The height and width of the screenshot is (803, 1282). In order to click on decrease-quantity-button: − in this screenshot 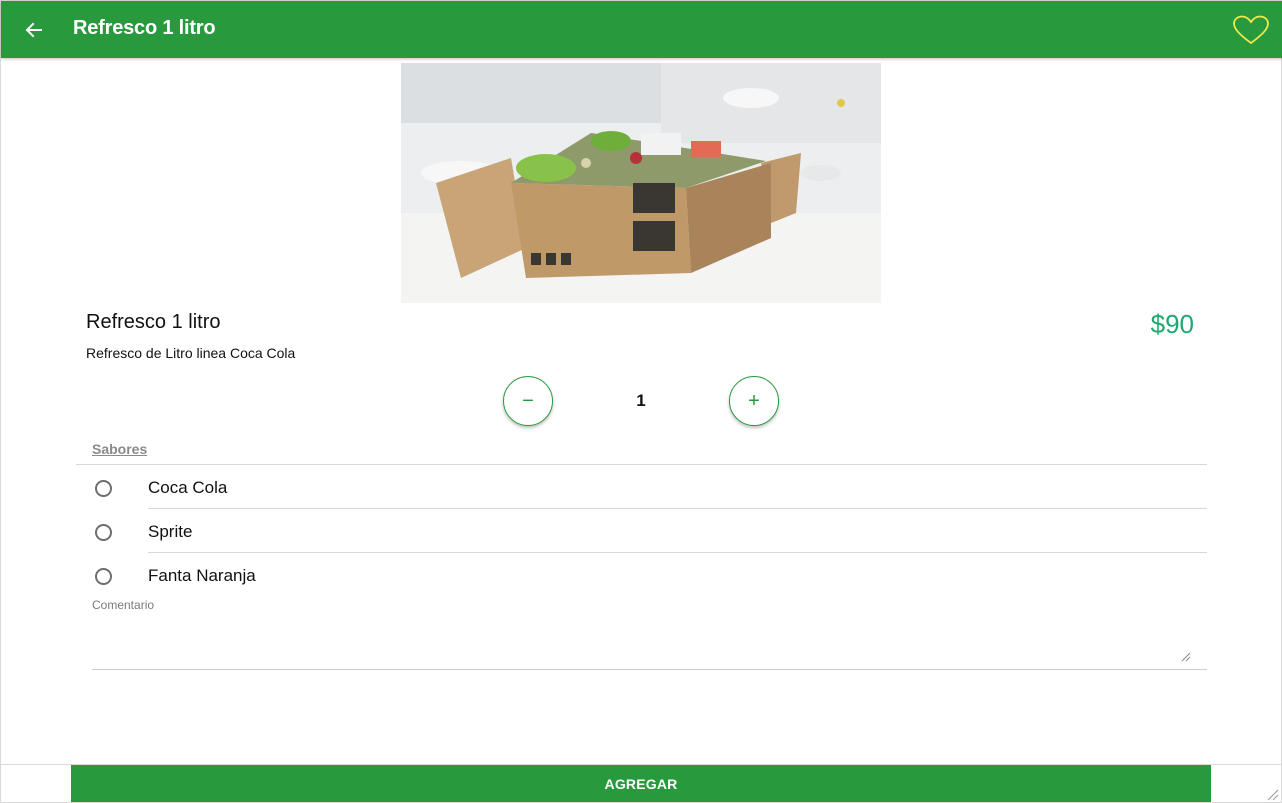, I will do `click(528, 401)`.